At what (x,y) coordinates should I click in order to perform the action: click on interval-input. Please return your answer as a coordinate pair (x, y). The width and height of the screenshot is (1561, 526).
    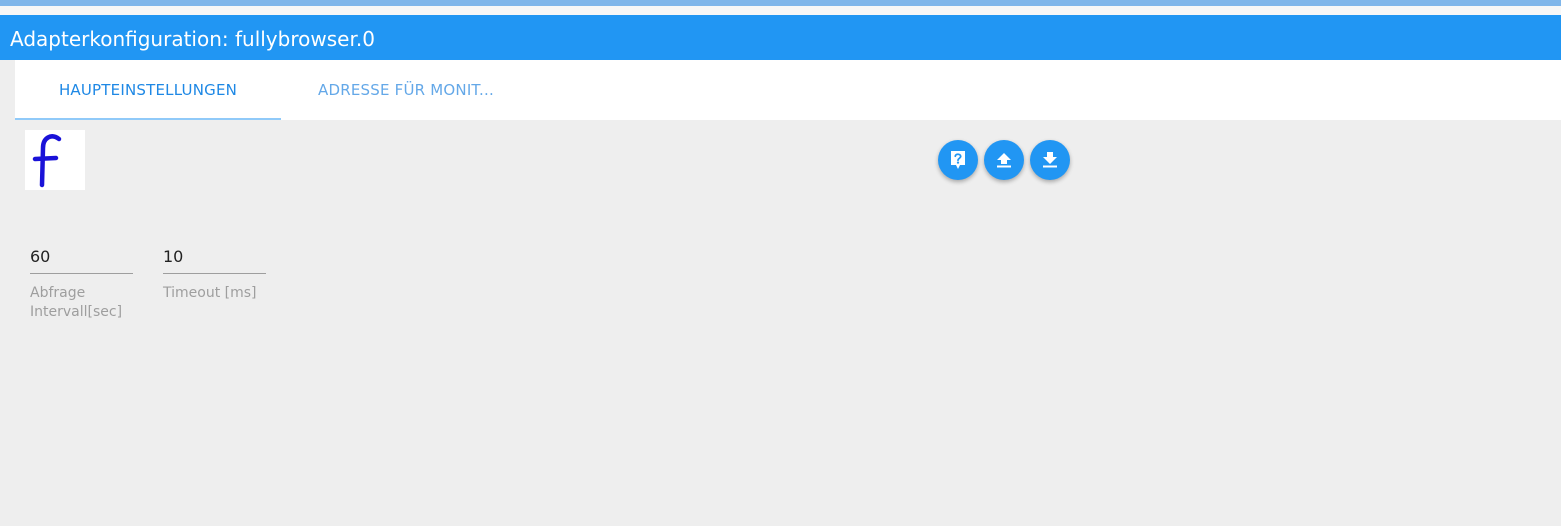
    Looking at the image, I should click on (81, 257).